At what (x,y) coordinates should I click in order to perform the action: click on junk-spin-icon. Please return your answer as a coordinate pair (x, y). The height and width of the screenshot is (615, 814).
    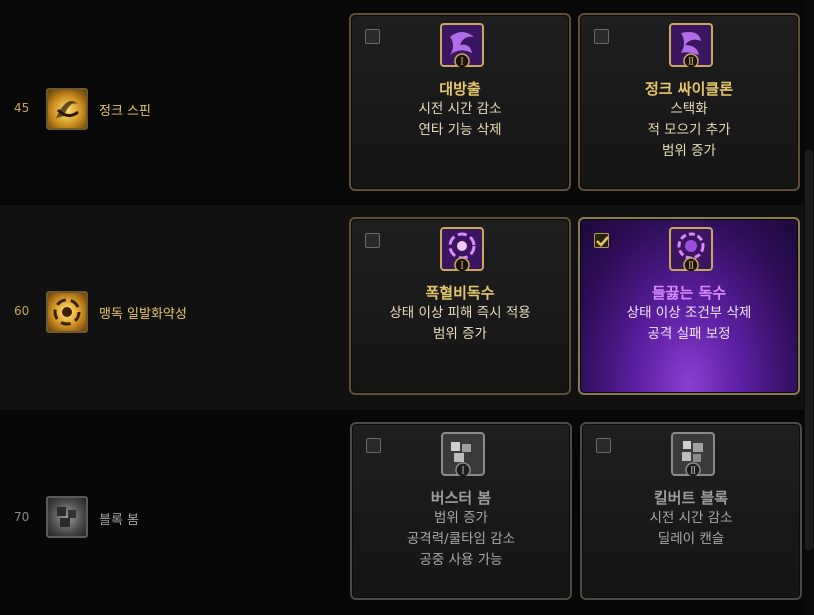
    Looking at the image, I should click on (67, 109).